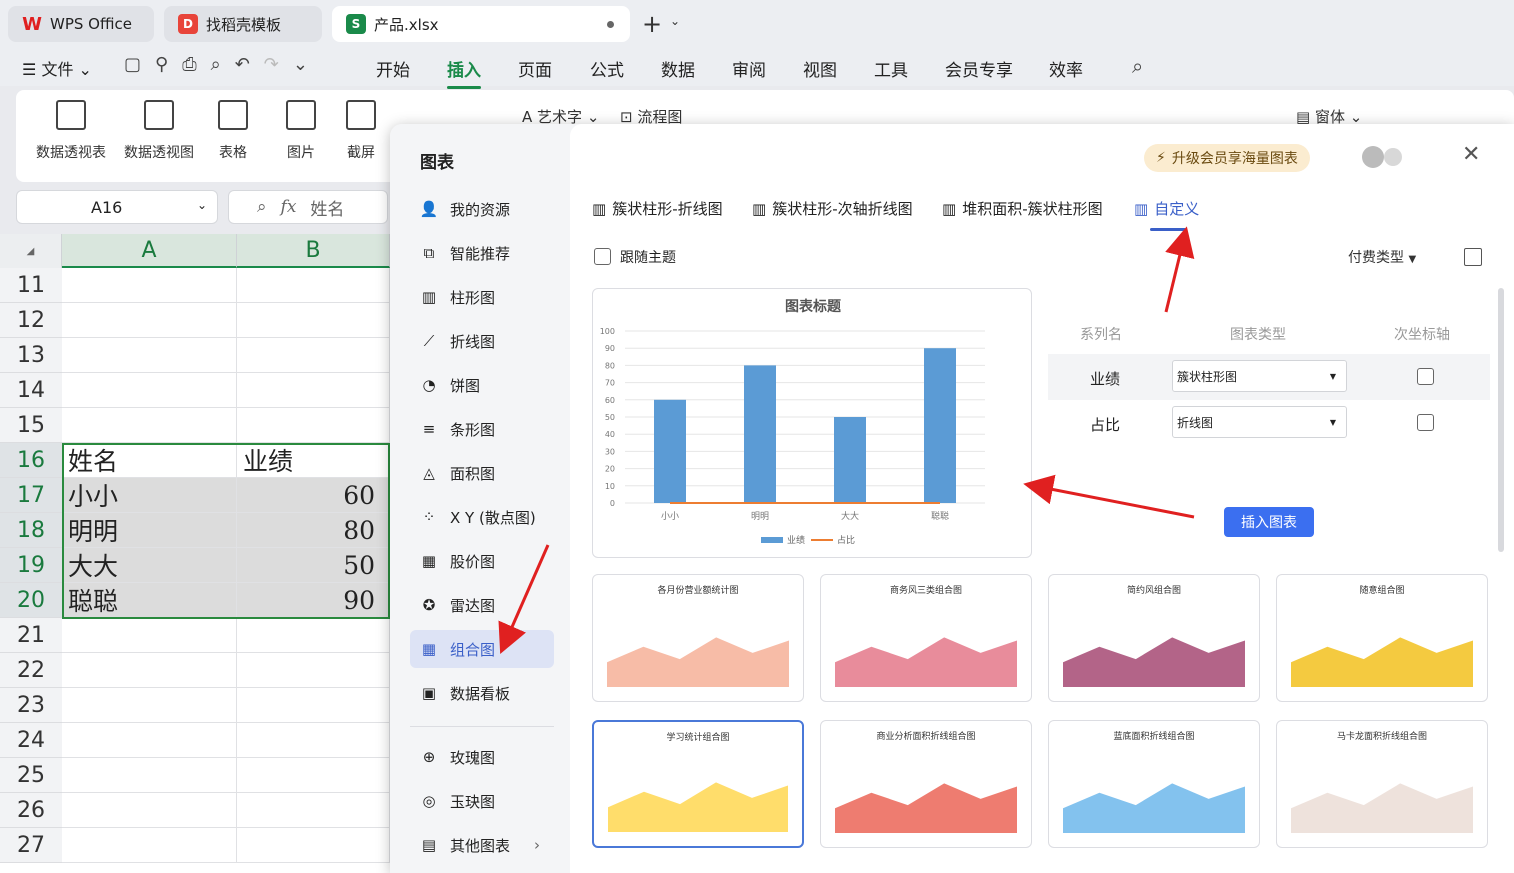 The height and width of the screenshot is (873, 1514). I want to click on arrow-to-combo-chart, so click(524, 599).